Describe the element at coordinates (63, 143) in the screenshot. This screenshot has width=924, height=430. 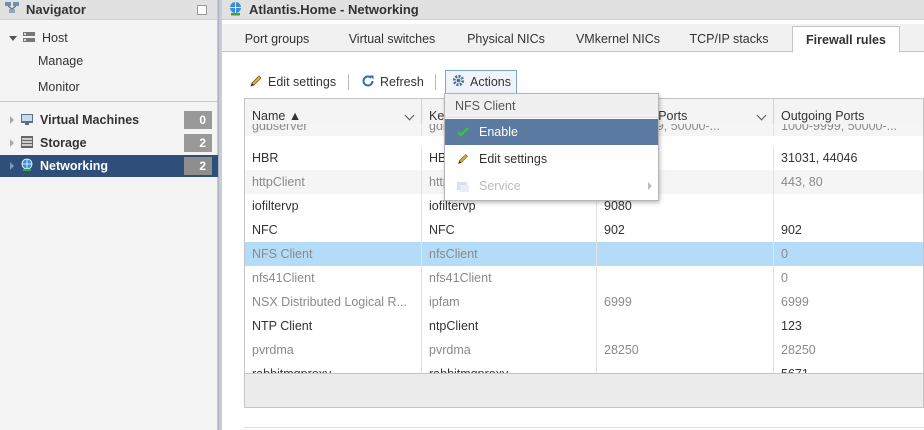
I see `storage-label: Storage` at that location.